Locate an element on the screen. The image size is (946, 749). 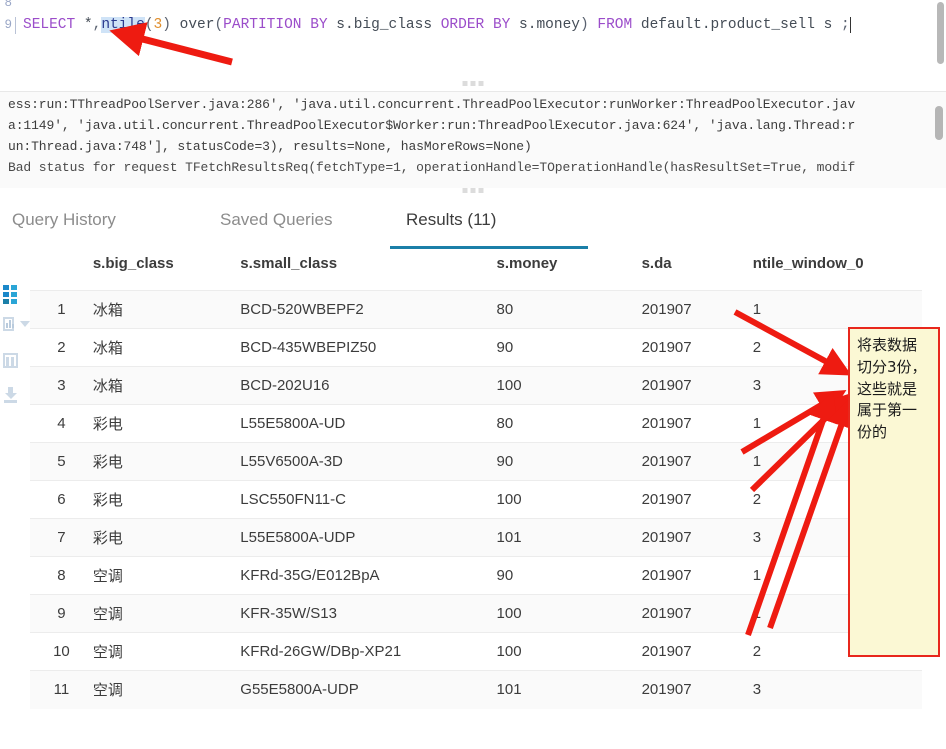
column-header-big-class: s.big_class is located at coordinates (166, 273).